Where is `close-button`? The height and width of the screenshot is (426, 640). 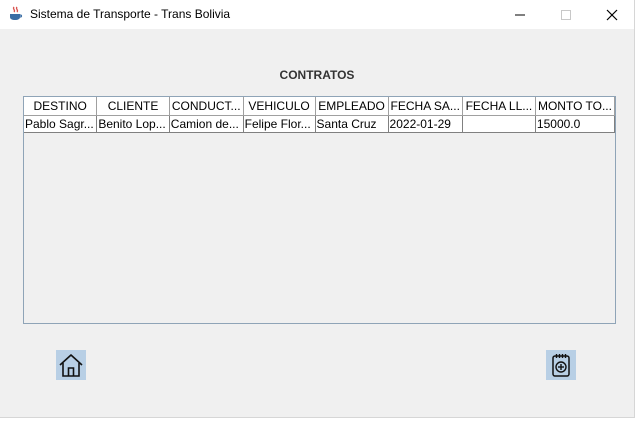
close-button is located at coordinates (612, 14).